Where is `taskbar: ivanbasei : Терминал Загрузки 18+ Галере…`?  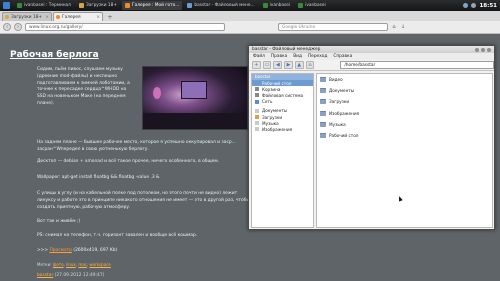
taskbar: ivanbasei : Терминал Загрузки 18+ Галере… is located at coordinates (250, 5).